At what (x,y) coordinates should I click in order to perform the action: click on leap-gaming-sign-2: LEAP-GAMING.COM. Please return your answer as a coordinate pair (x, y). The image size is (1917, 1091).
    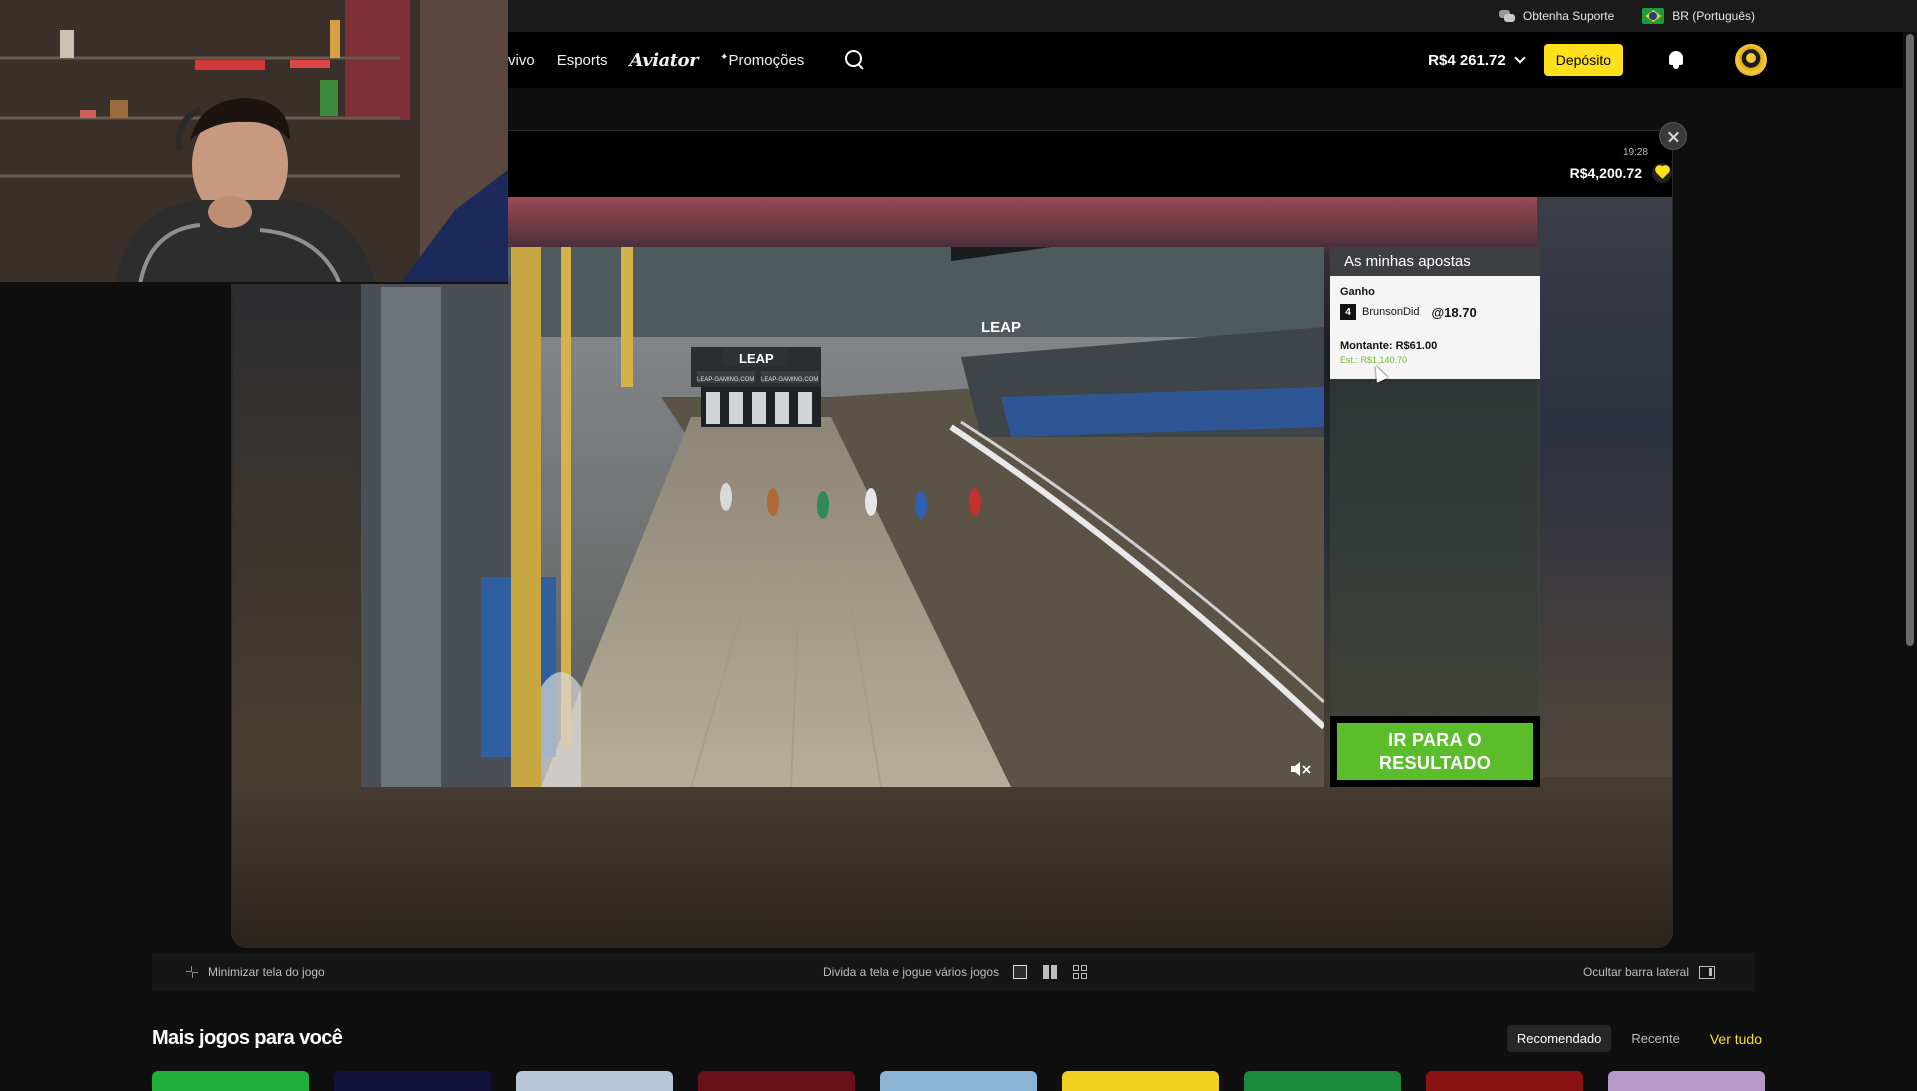
    Looking at the image, I should click on (789, 380).